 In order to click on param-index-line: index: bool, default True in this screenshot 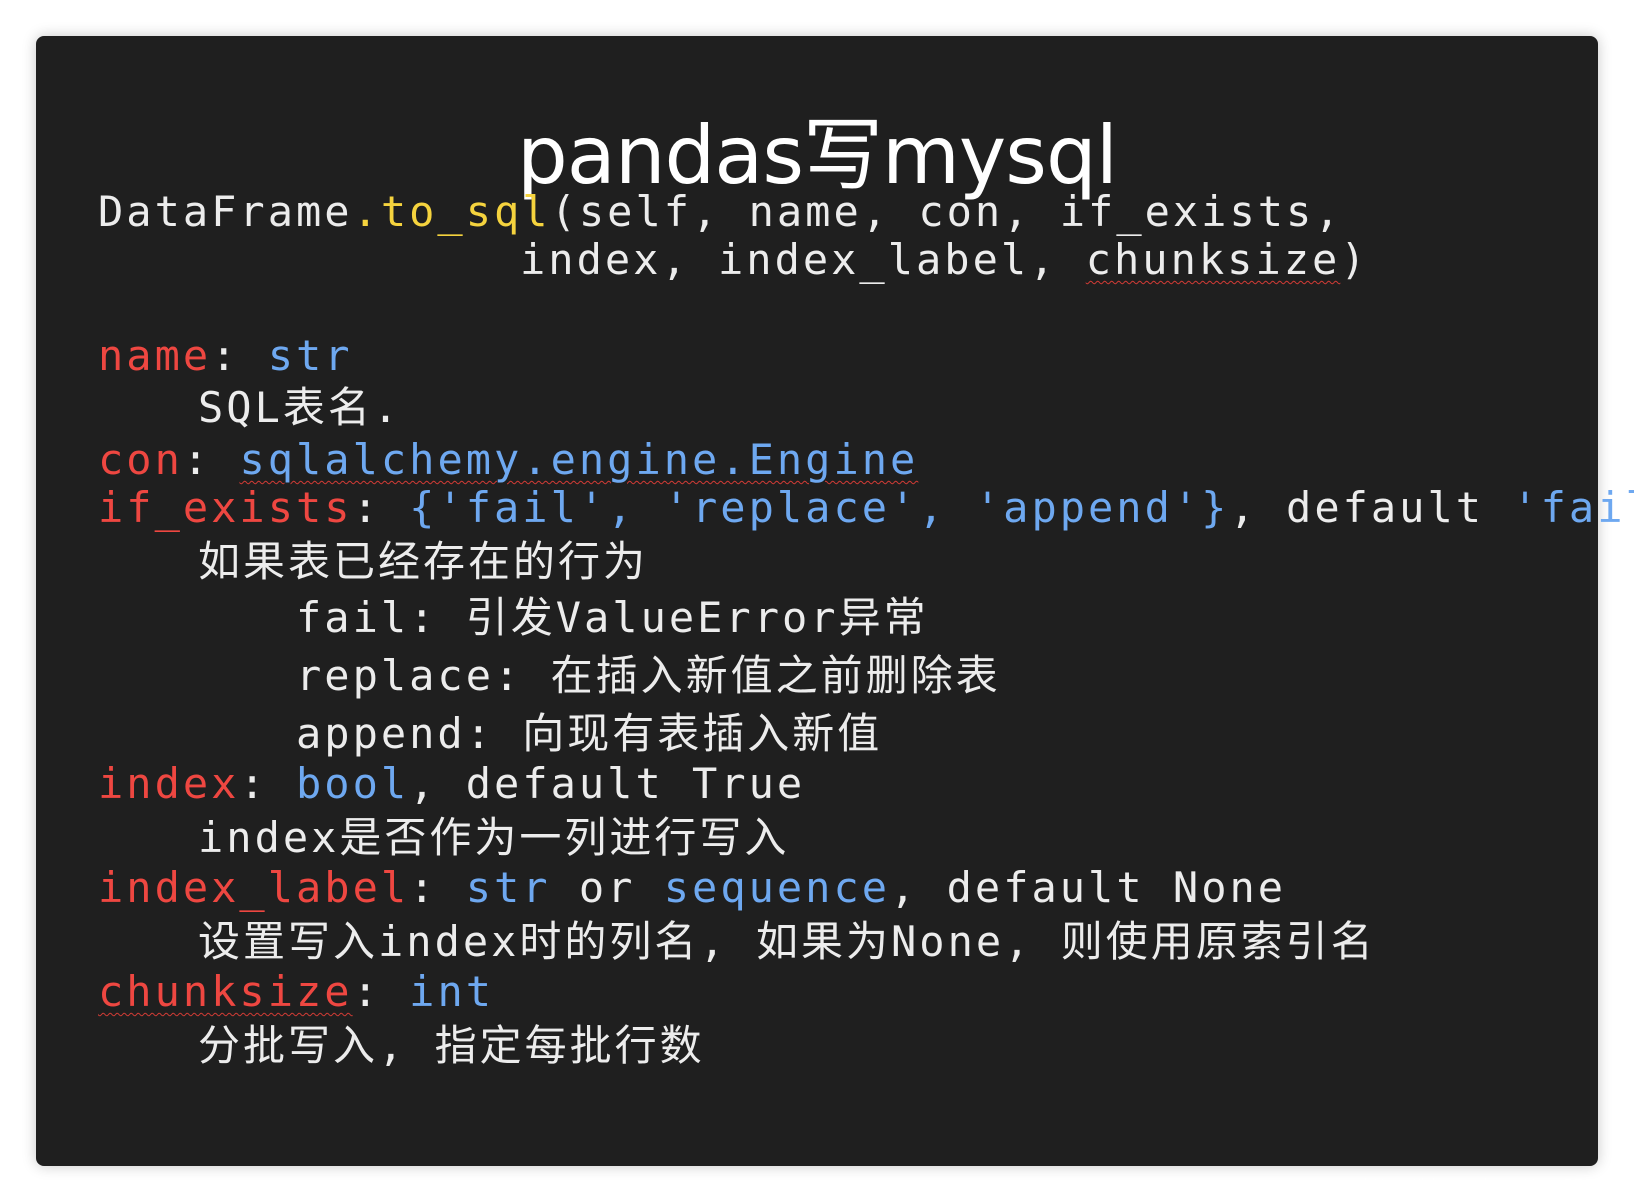, I will do `click(451, 784)`.